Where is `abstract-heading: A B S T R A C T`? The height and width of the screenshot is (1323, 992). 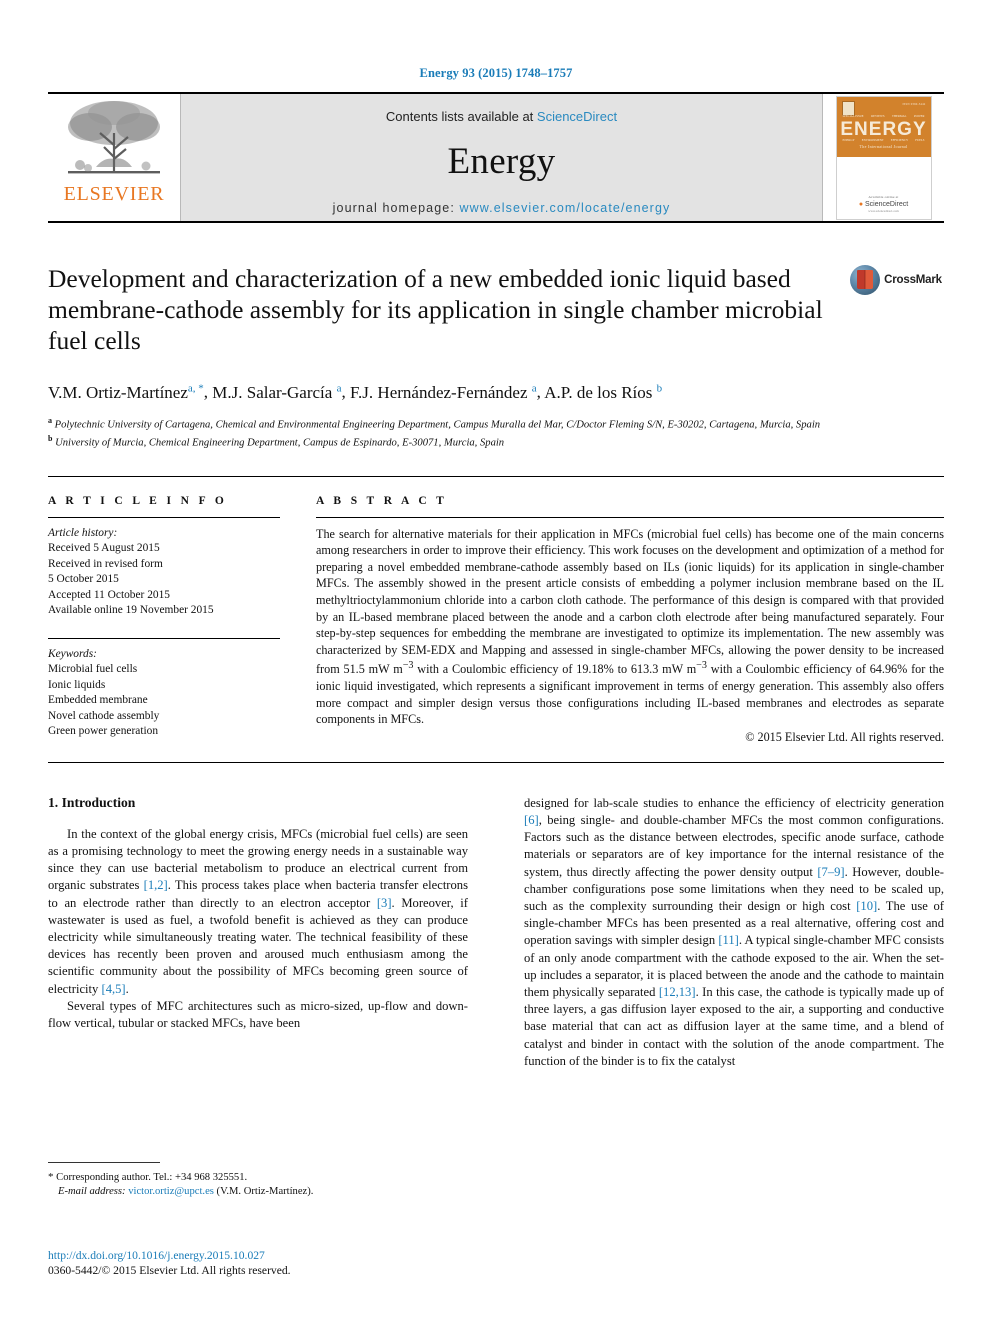
abstract-heading: A B S T R A C T is located at coordinates (382, 500).